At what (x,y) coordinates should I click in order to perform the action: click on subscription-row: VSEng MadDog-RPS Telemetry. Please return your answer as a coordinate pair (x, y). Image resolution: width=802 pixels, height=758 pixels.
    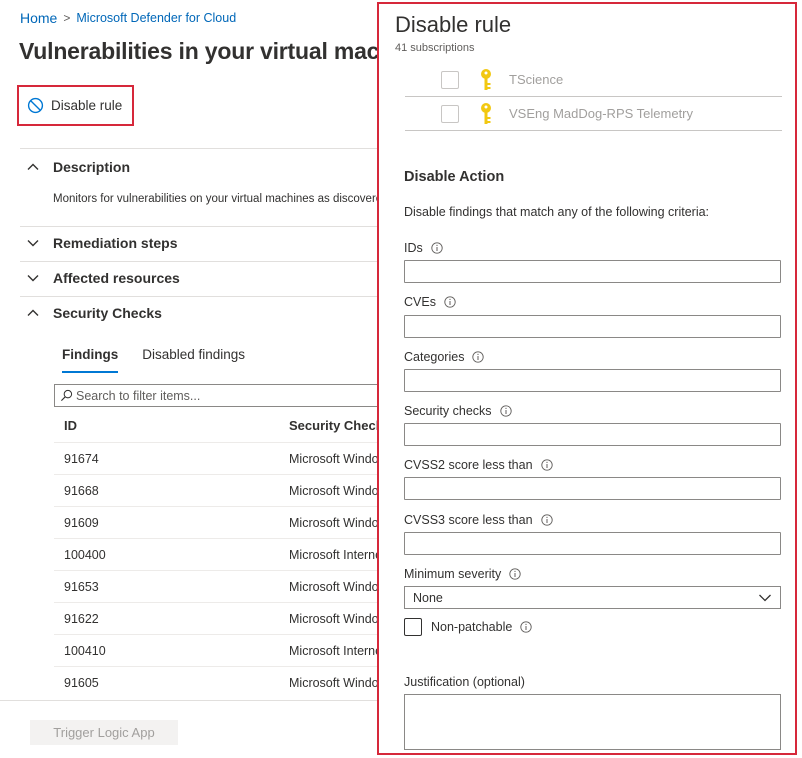
    Looking at the image, I should click on (593, 114).